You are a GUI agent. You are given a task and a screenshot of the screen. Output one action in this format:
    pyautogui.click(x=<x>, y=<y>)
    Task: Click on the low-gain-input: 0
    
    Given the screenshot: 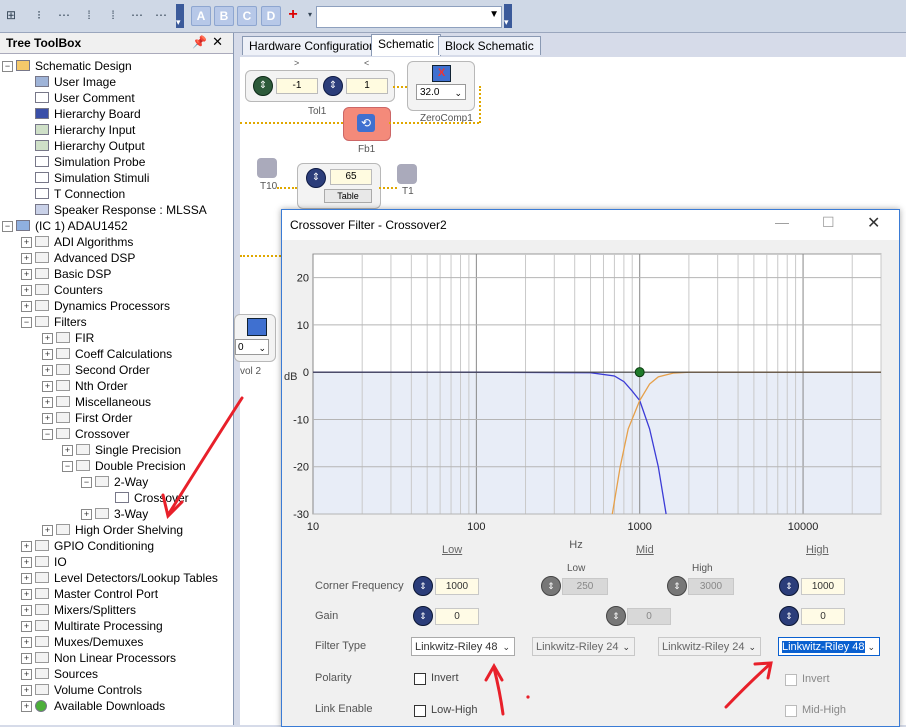 What is the action you would take?
    pyautogui.click(x=457, y=616)
    